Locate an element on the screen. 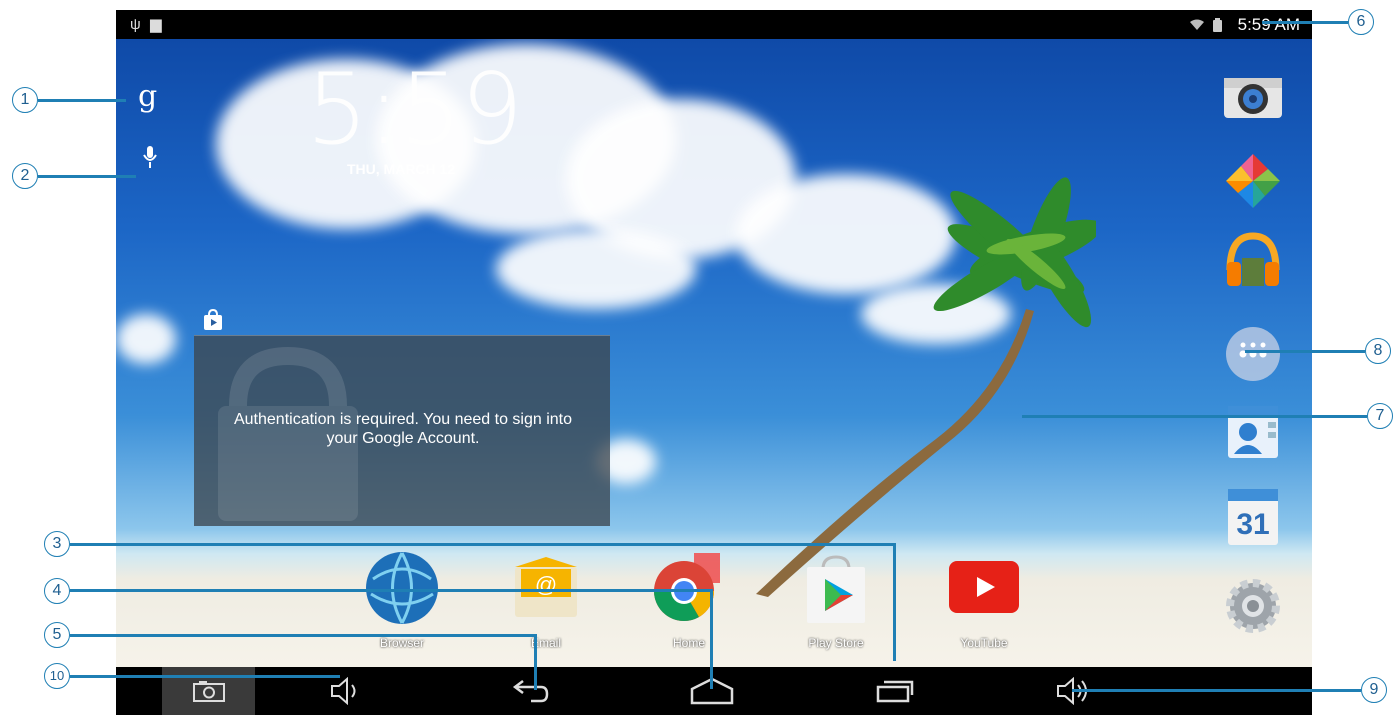  photos-pinwheel-icon is located at coordinates (1253, 181).